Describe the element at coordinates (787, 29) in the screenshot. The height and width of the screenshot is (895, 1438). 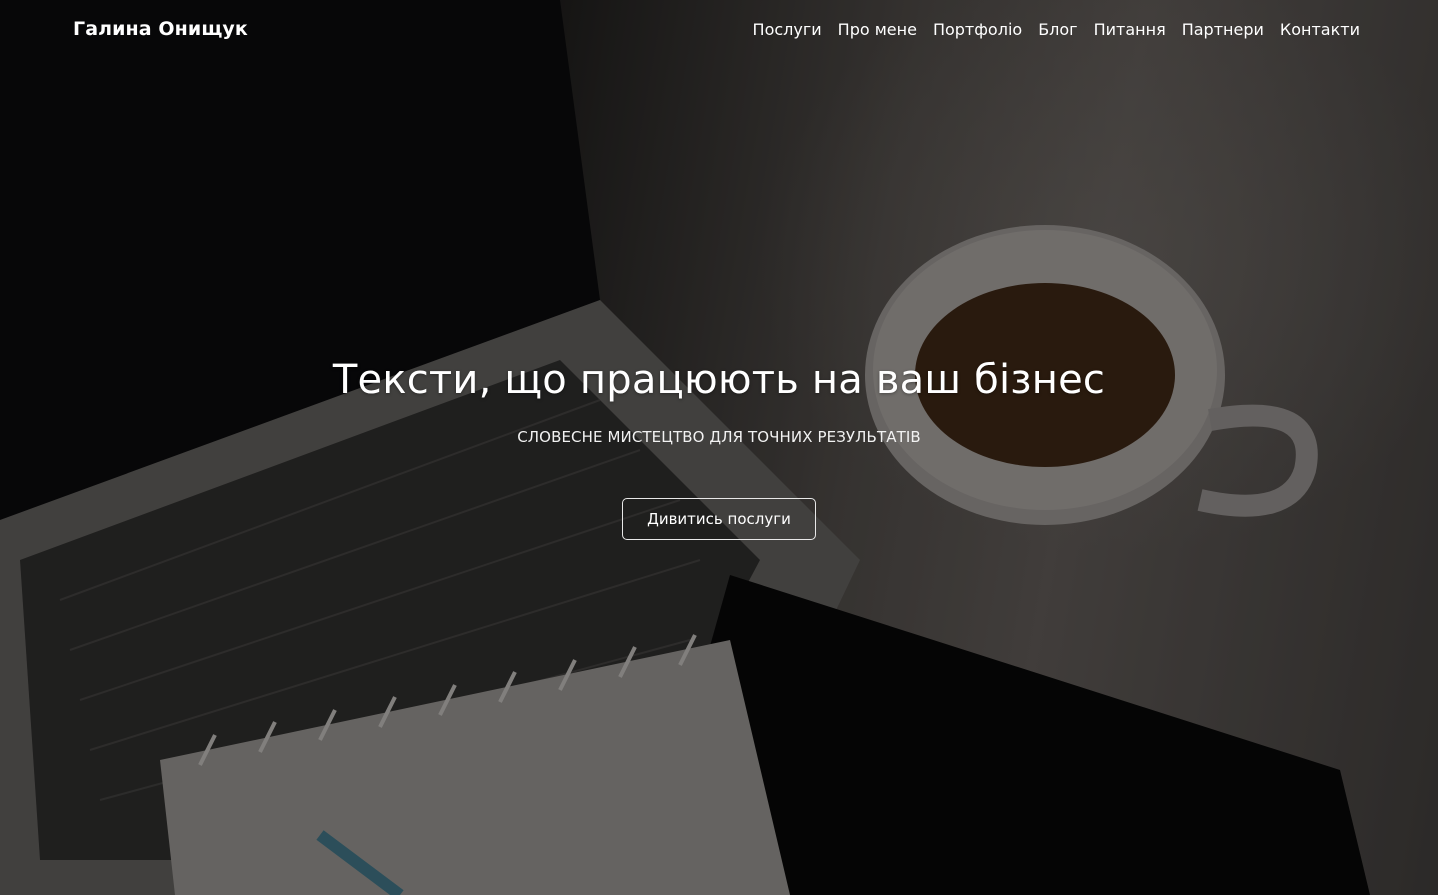
I see `nav-link-services: Послуги` at that location.